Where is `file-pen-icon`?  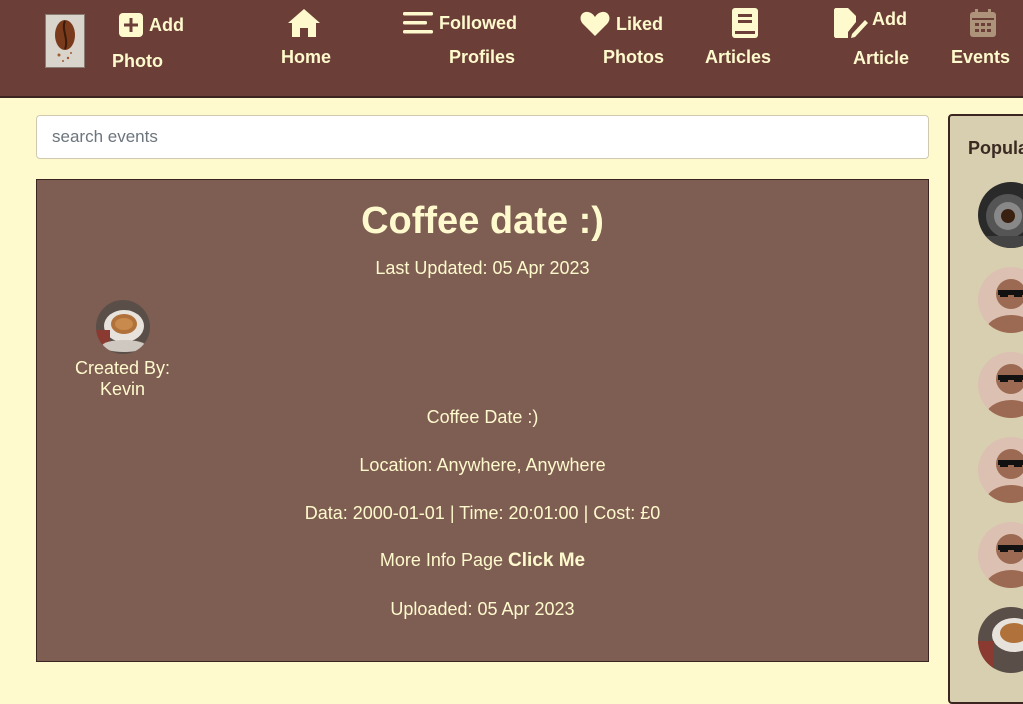
file-pen-icon is located at coordinates (851, 23).